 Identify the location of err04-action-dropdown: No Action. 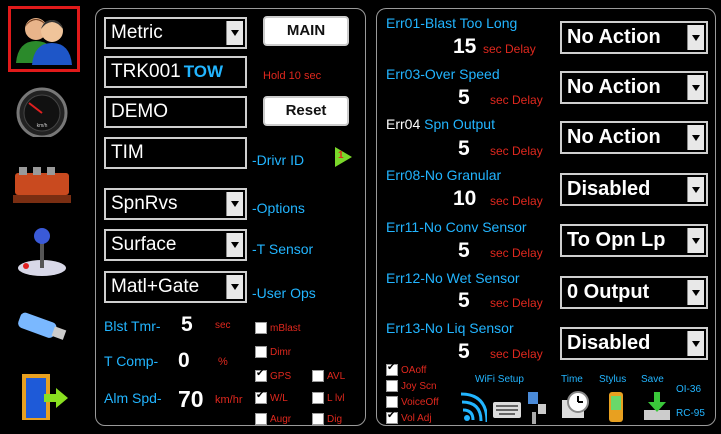
(634, 137).